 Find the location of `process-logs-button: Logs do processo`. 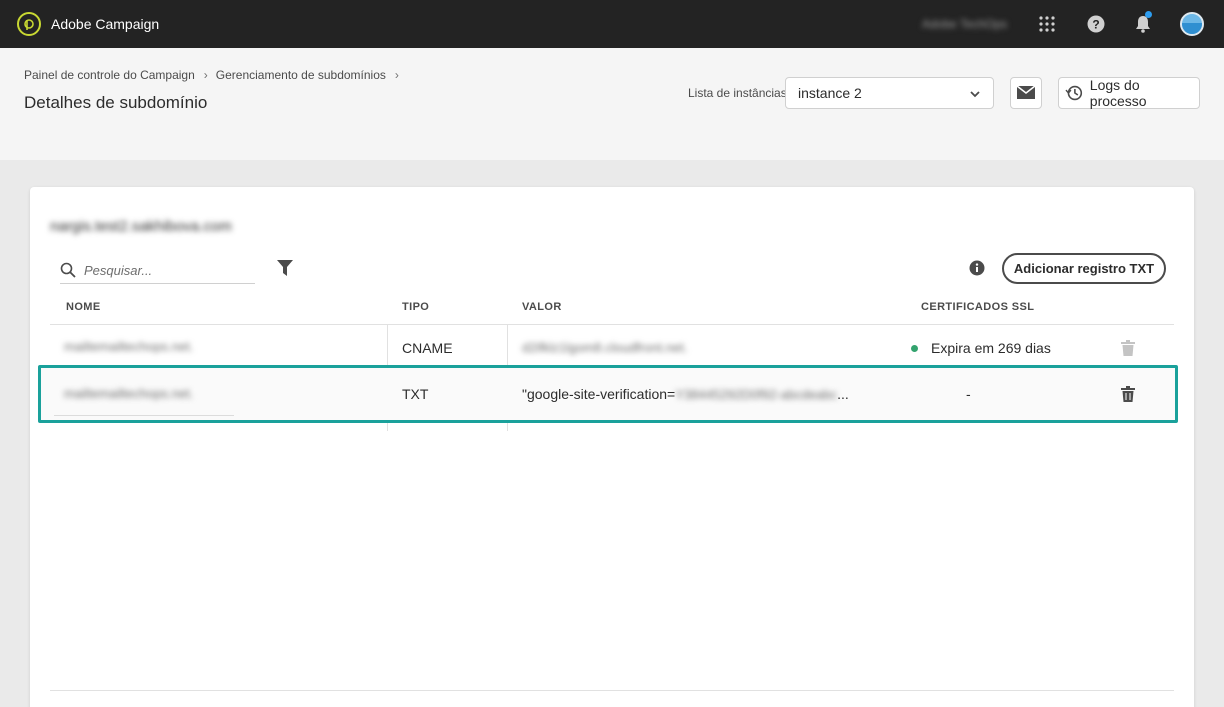

process-logs-button: Logs do processo is located at coordinates (1129, 93).